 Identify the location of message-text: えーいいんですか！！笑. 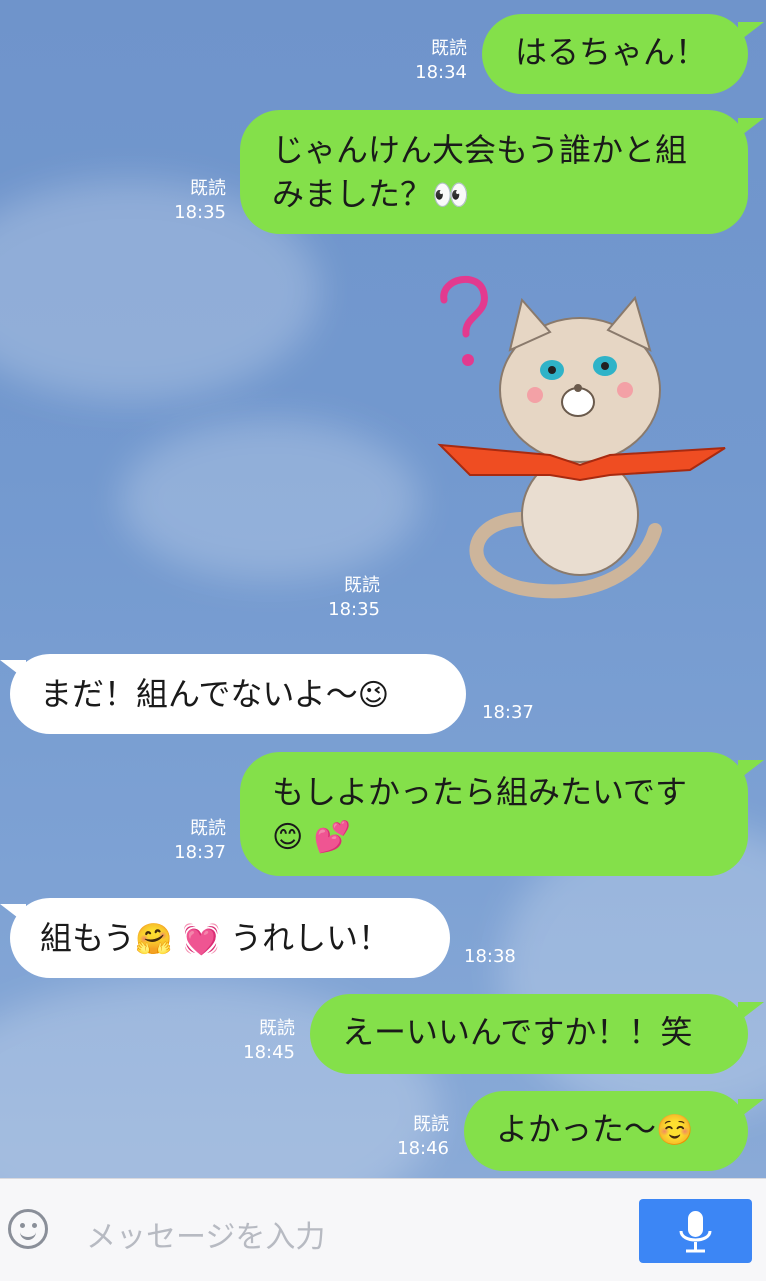
(517, 1032).